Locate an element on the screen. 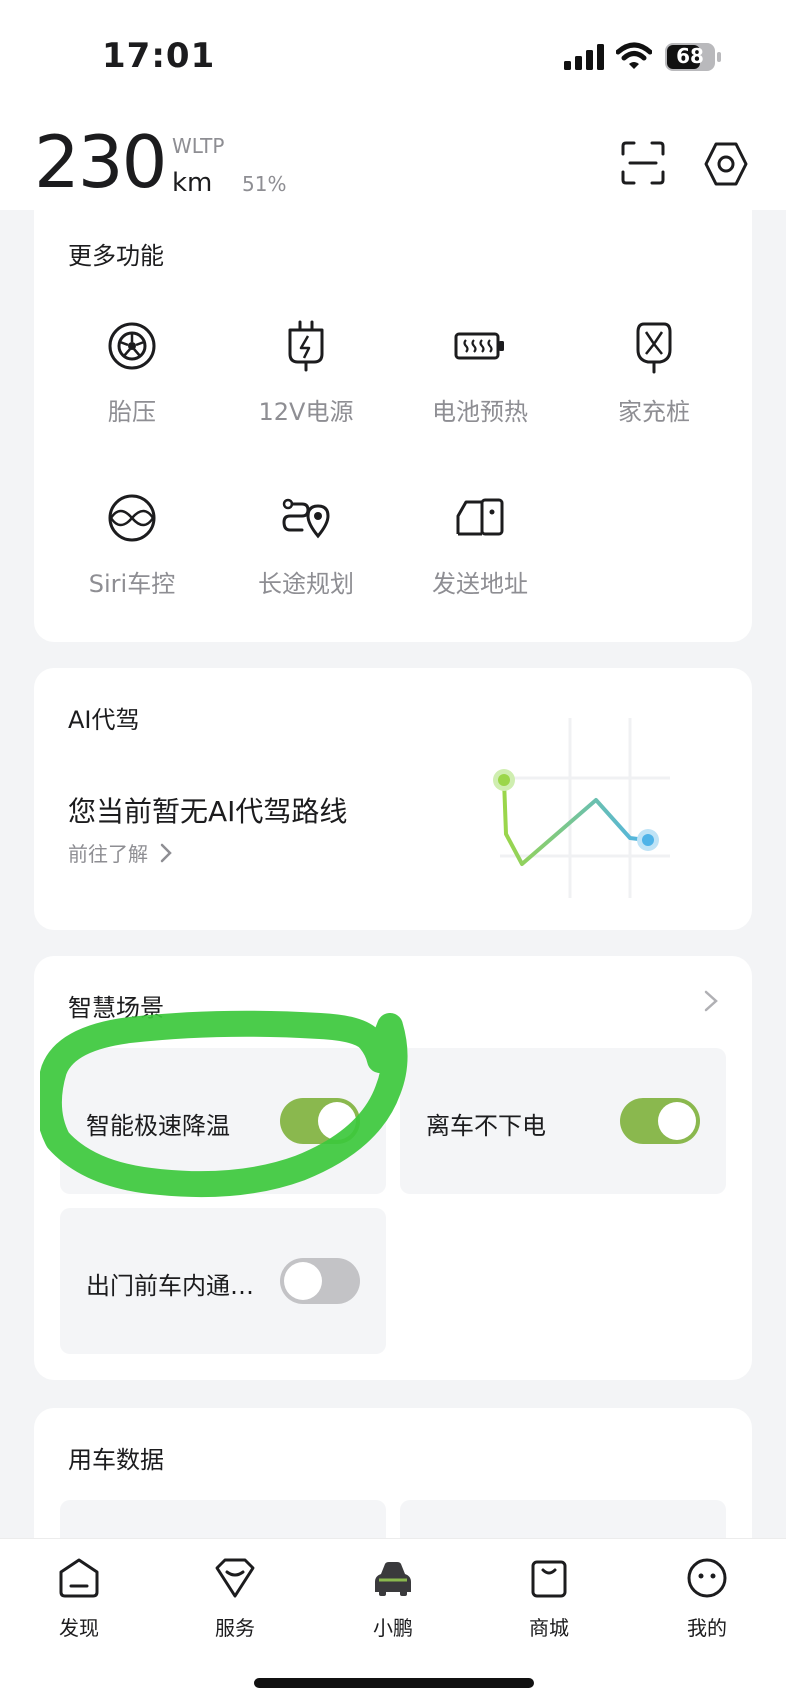  ai-driving-card: AI代驾 您当前暂无AI代驾路线 前往了解 is located at coordinates (393, 799).